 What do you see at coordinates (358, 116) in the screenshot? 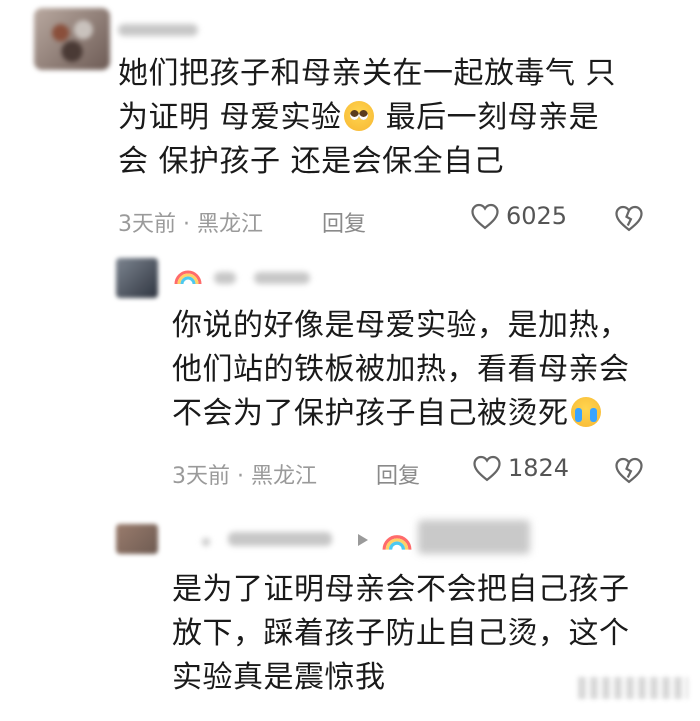
I see `pleading-face-icon` at bounding box center [358, 116].